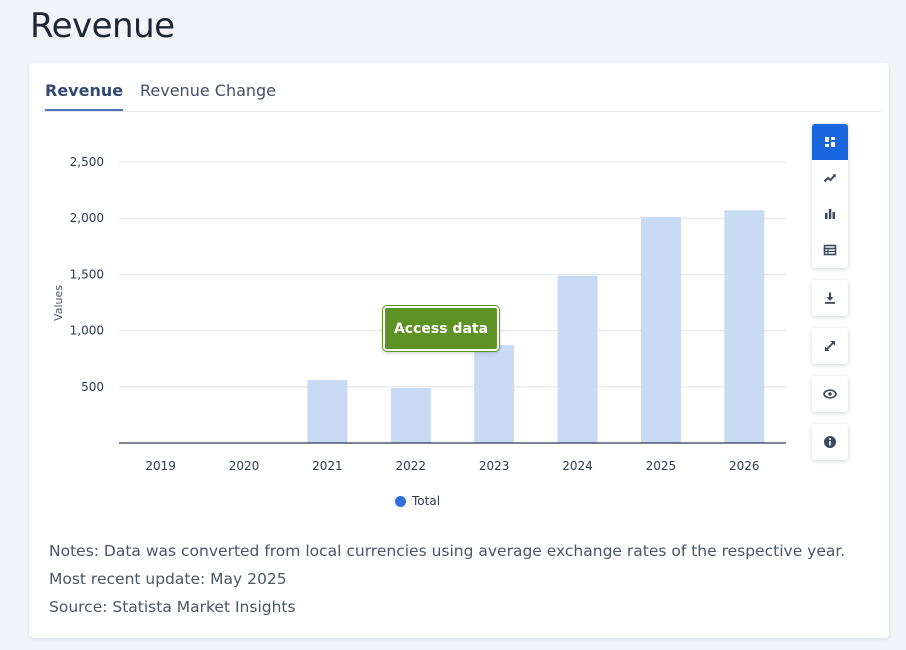 This screenshot has height=650, width=906. I want to click on x-tick-label: 2023, so click(494, 466).